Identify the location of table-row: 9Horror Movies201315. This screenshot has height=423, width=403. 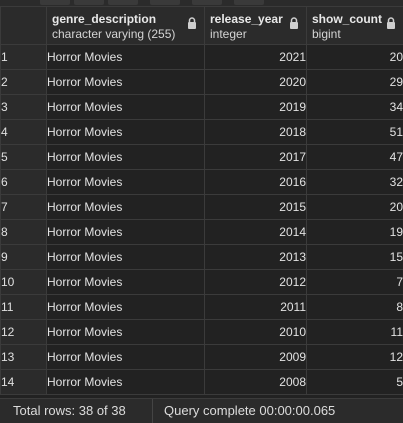
(202, 257).